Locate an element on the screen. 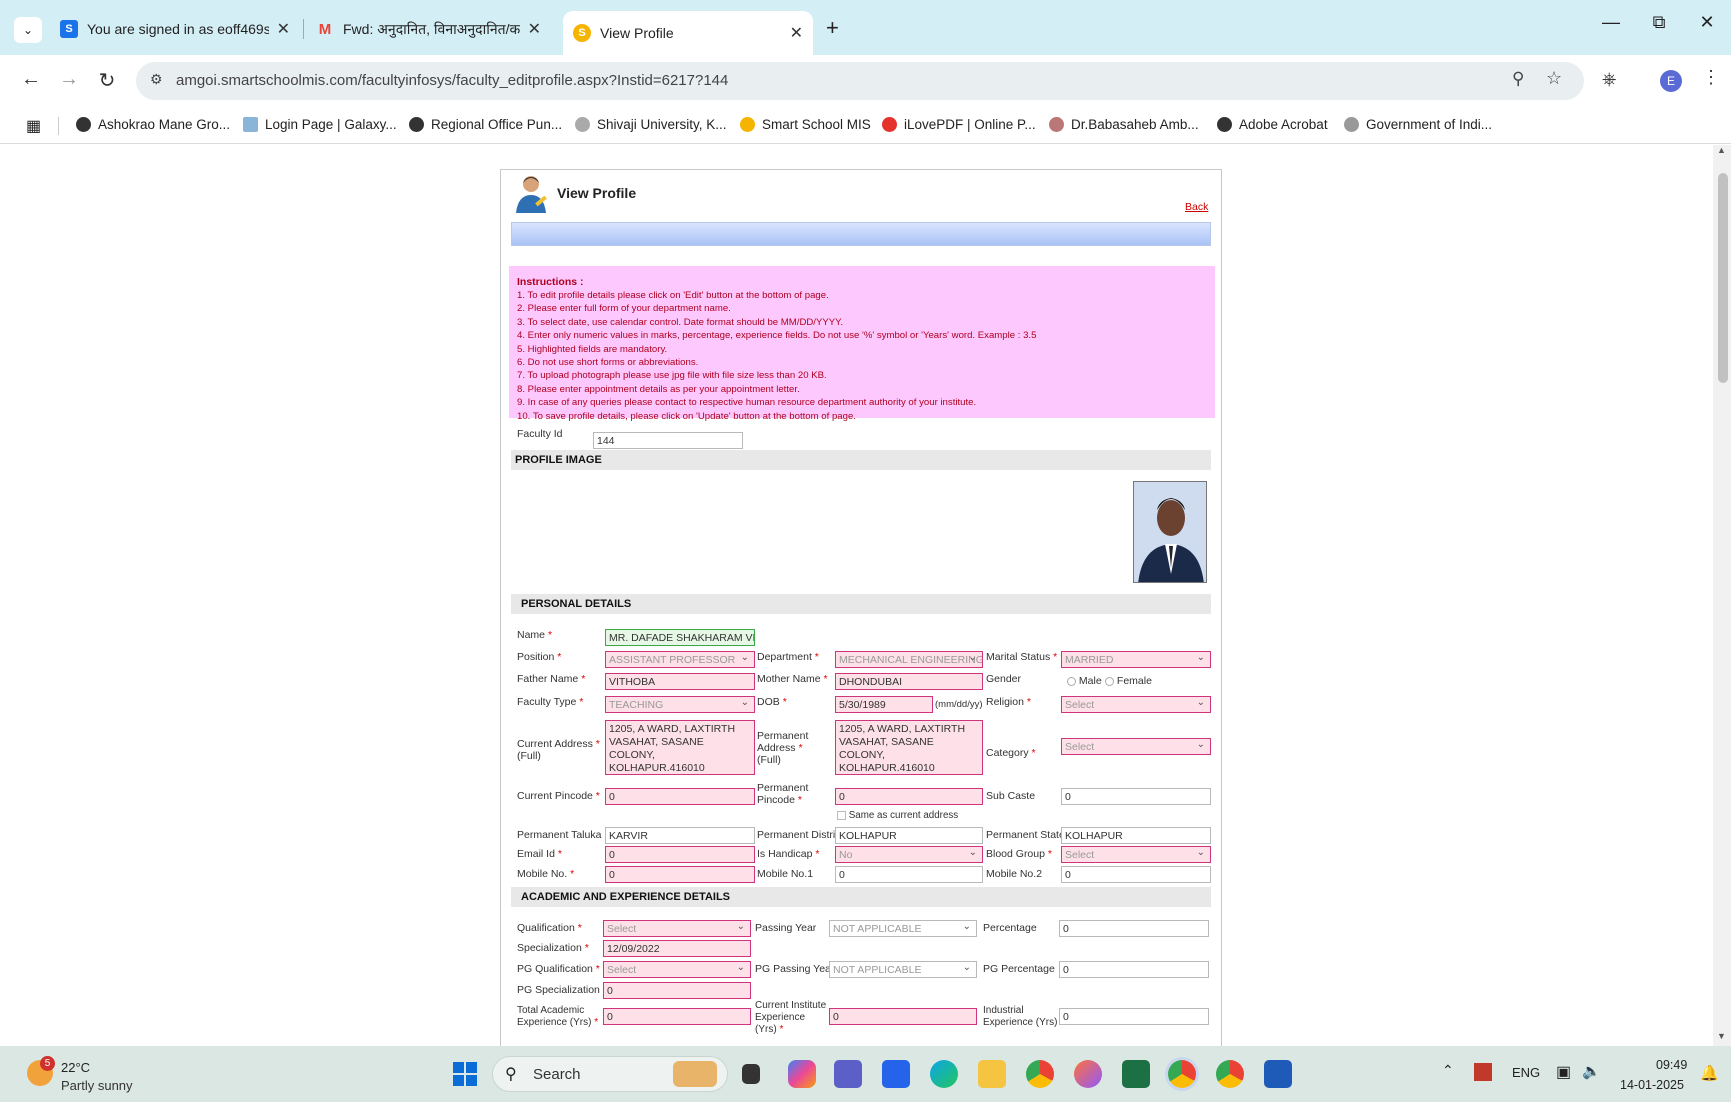 The width and height of the screenshot is (1731, 1102). name-field: MR. DAFADE SHAKHARAM VITHO is located at coordinates (680, 637).